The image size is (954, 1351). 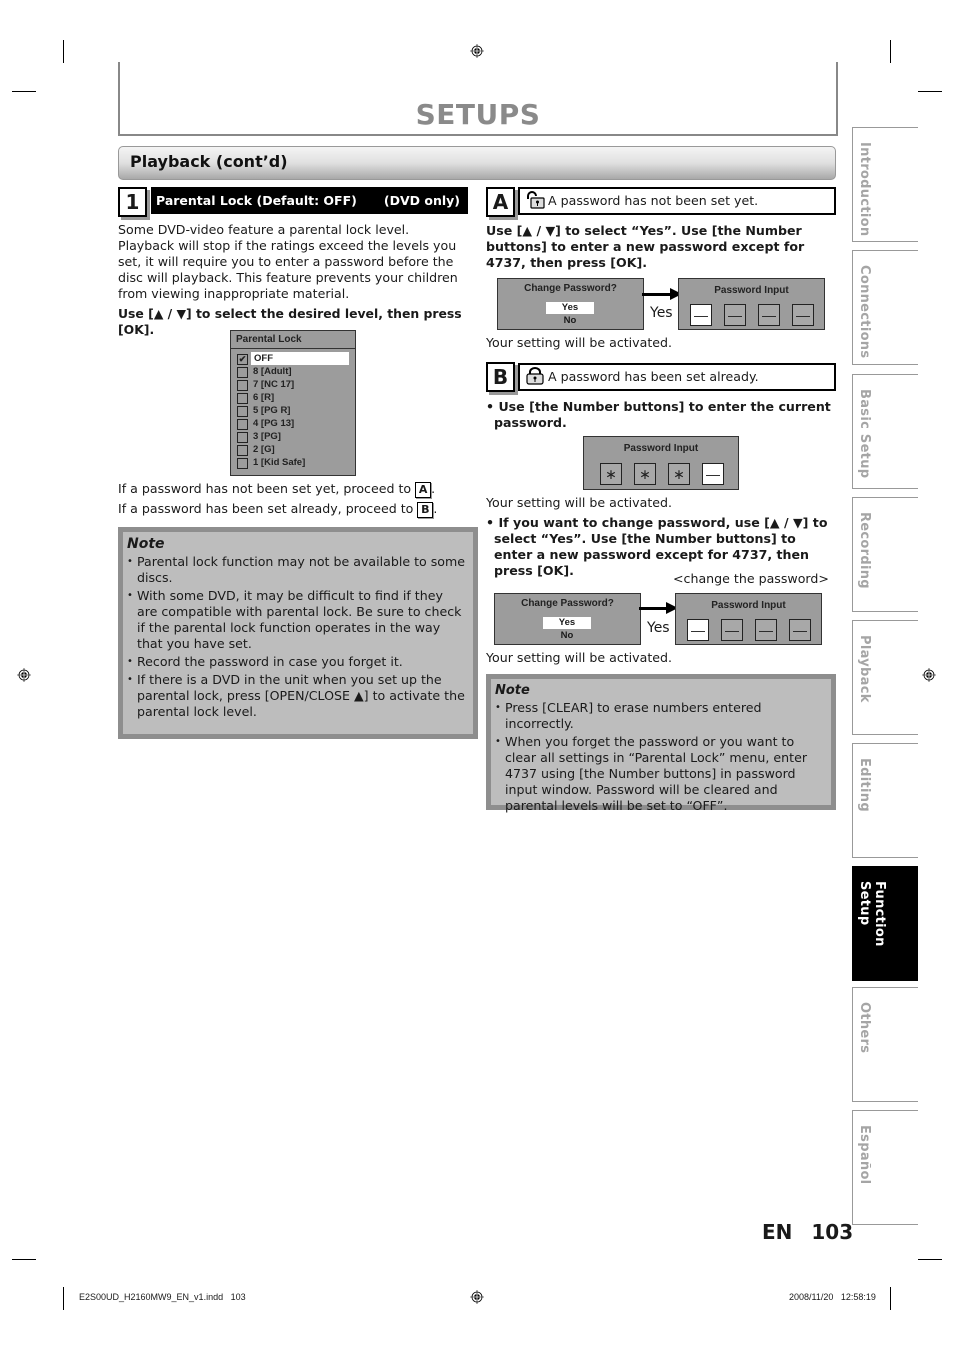 What do you see at coordinates (272, 371) in the screenshot?
I see `menu-item-label: 8 [Adult]` at bounding box center [272, 371].